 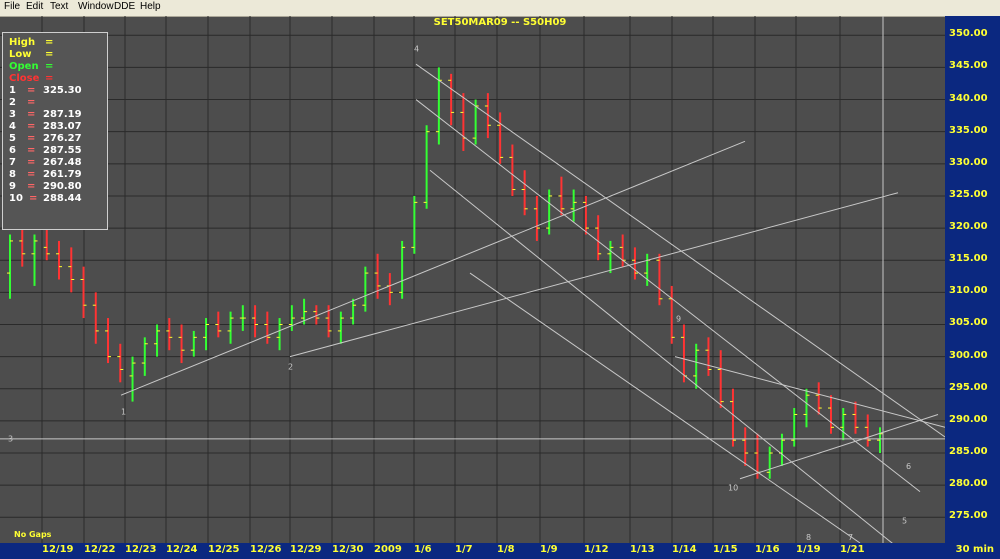 What do you see at coordinates (968, 419) in the screenshot?
I see `price-tick-label: 290.00` at bounding box center [968, 419].